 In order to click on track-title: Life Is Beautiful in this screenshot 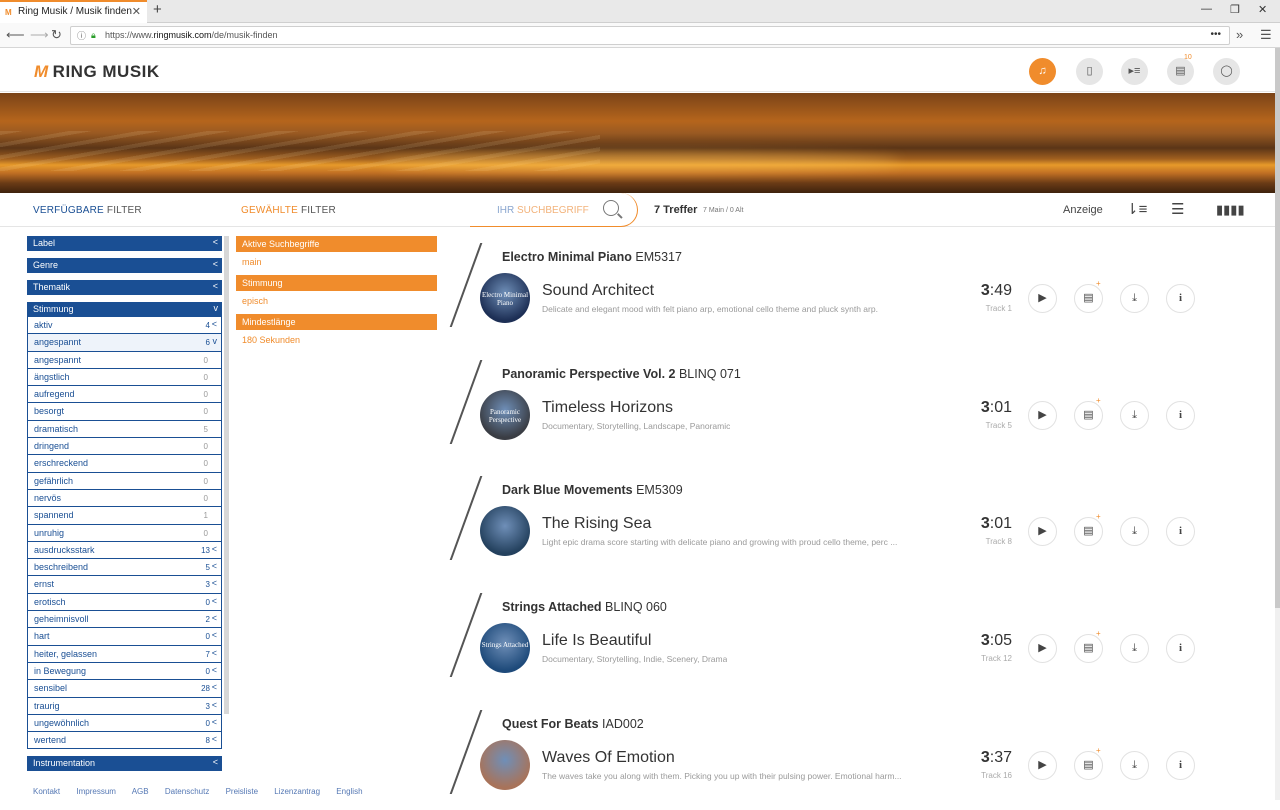, I will do `click(596, 641)`.